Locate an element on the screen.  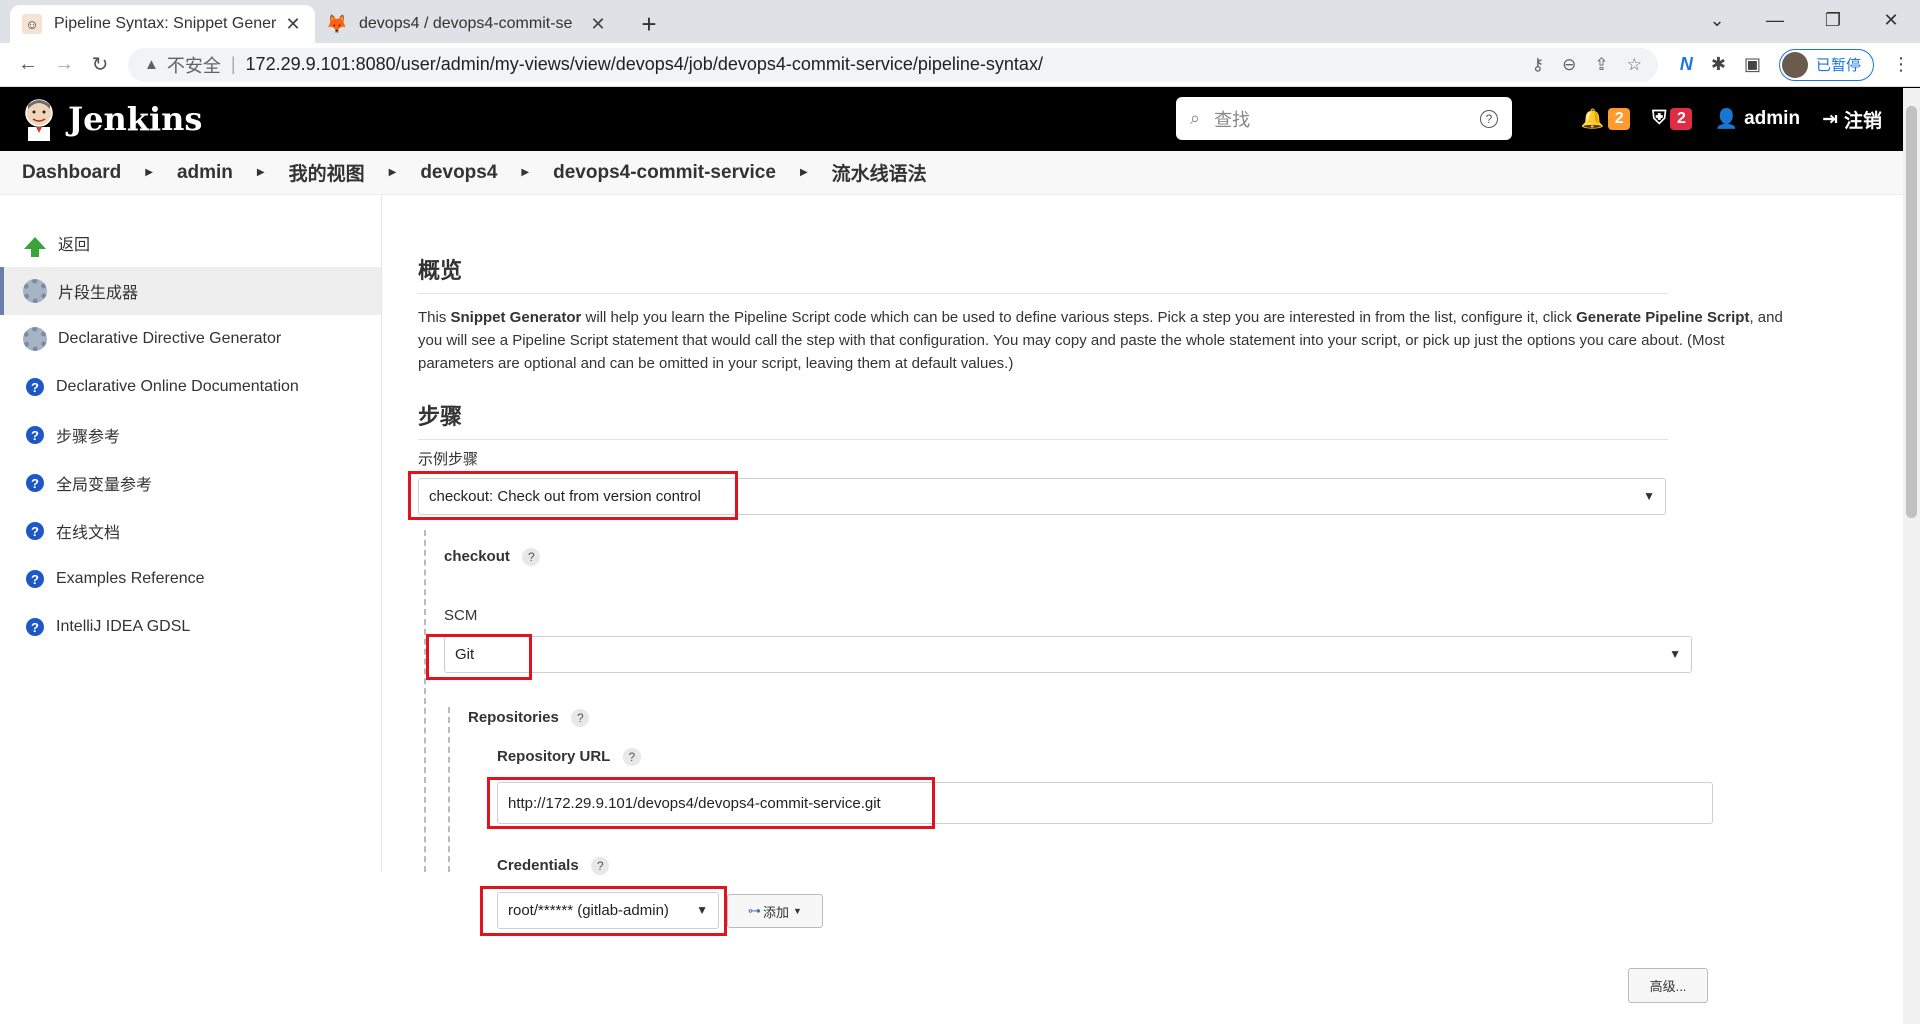
repository-url-label: Repository URL is located at coordinates (554, 757).